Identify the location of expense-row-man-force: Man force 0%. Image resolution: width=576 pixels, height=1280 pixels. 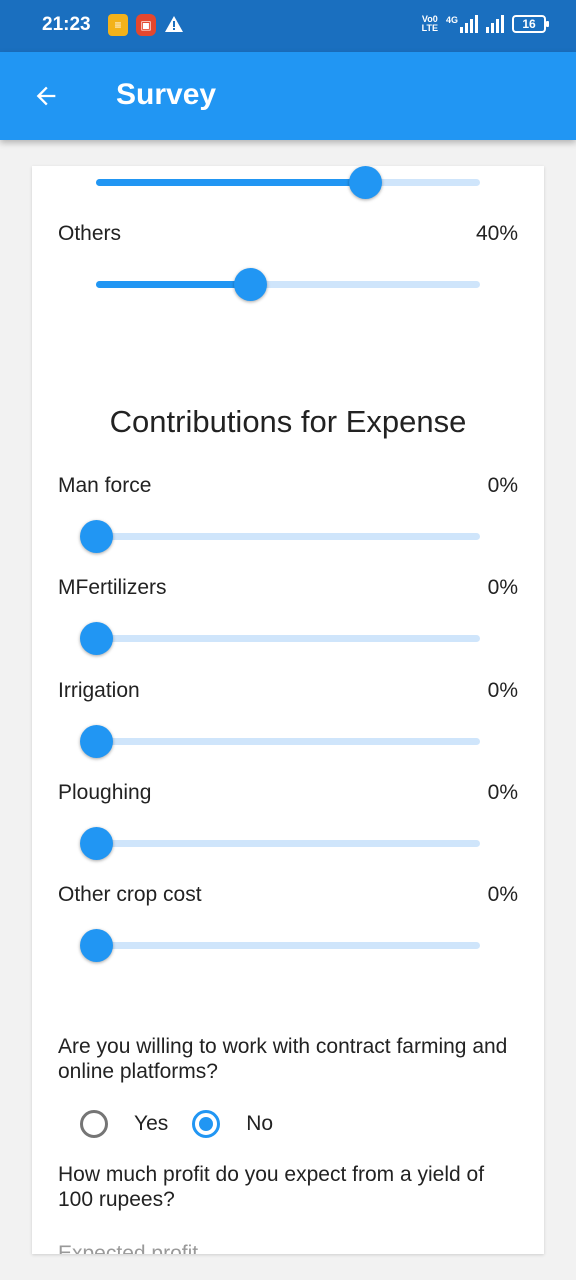
(288, 486).